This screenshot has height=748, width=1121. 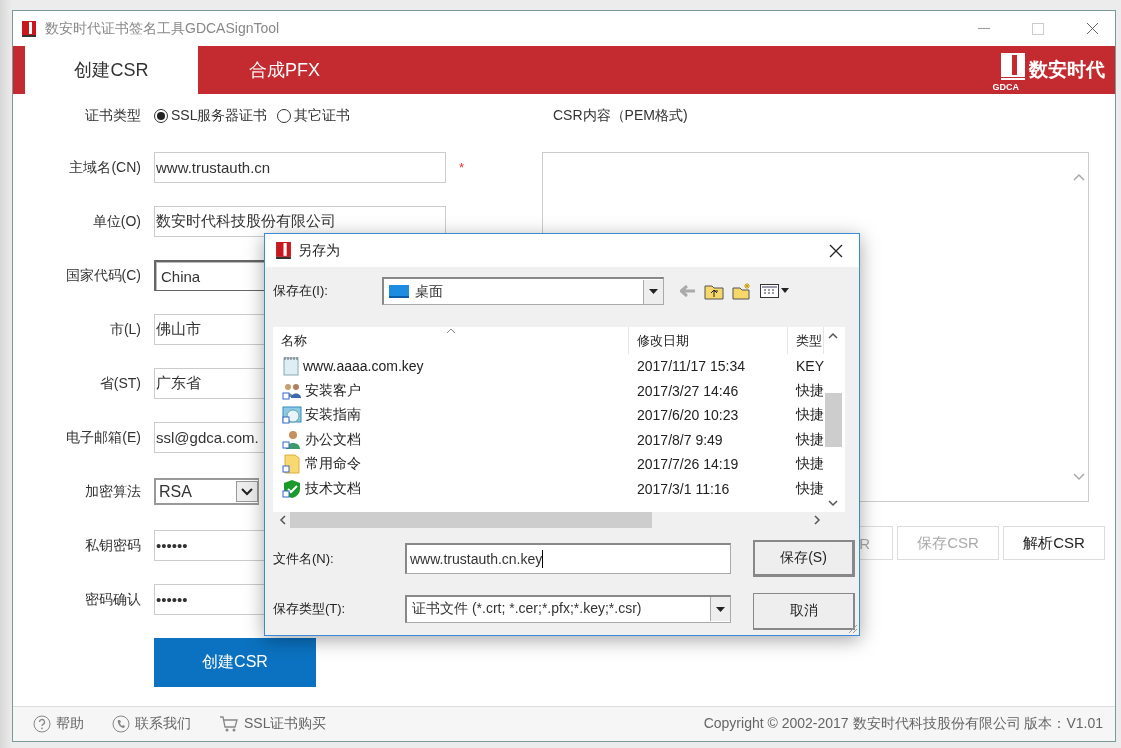 What do you see at coordinates (1066, 70) in the screenshot?
I see `brand-name: 数安时代` at bounding box center [1066, 70].